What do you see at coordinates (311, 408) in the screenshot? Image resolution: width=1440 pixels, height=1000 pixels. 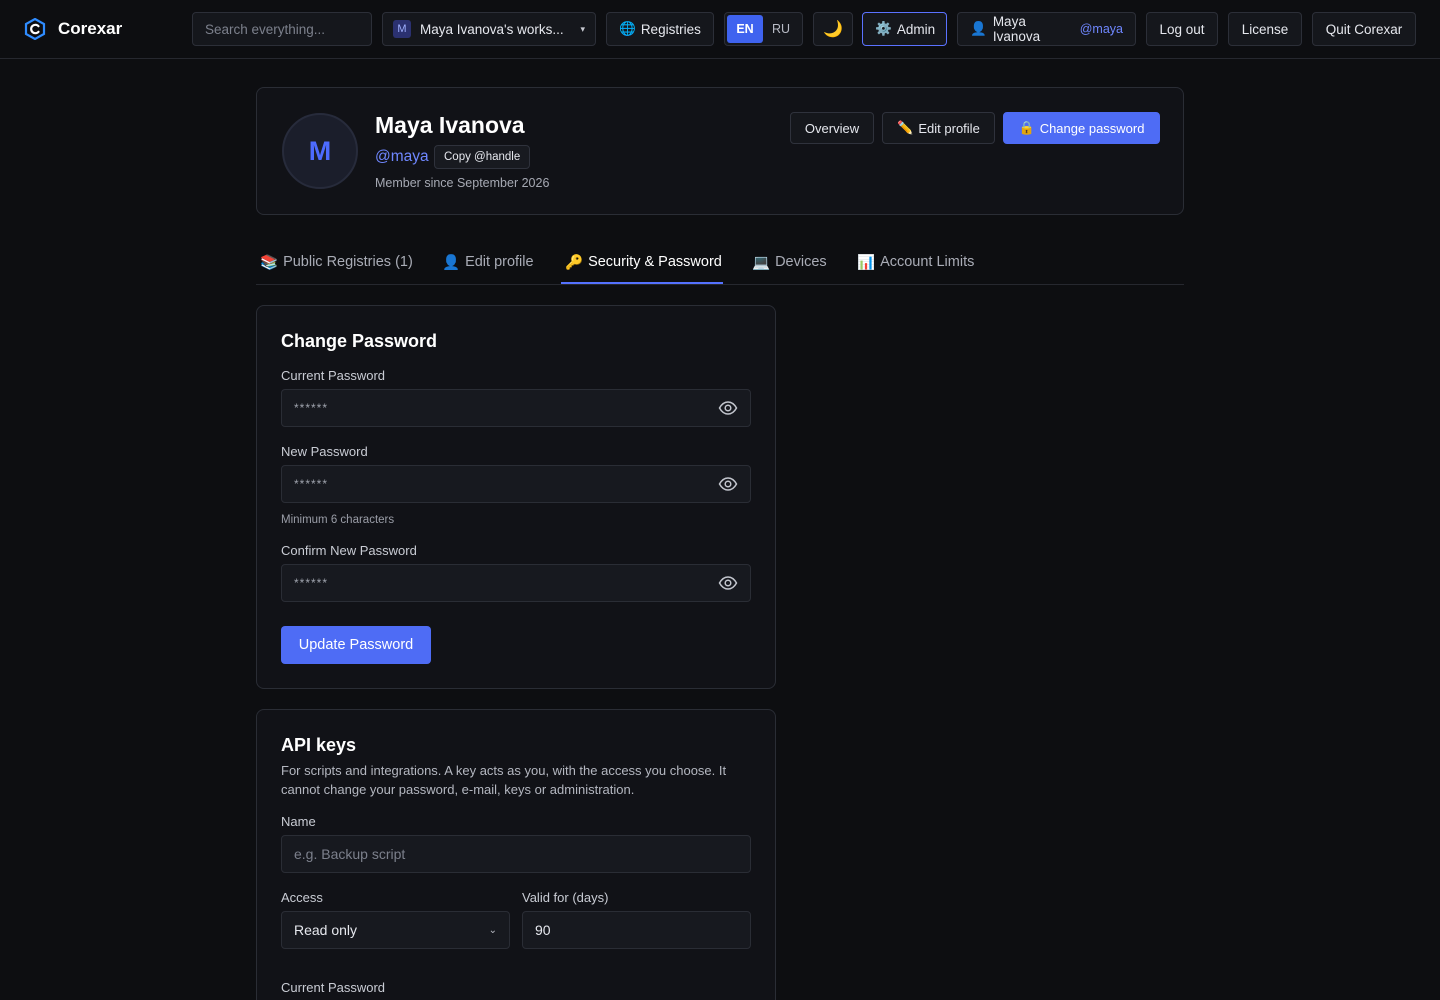 I see `current-password-value: ******` at bounding box center [311, 408].